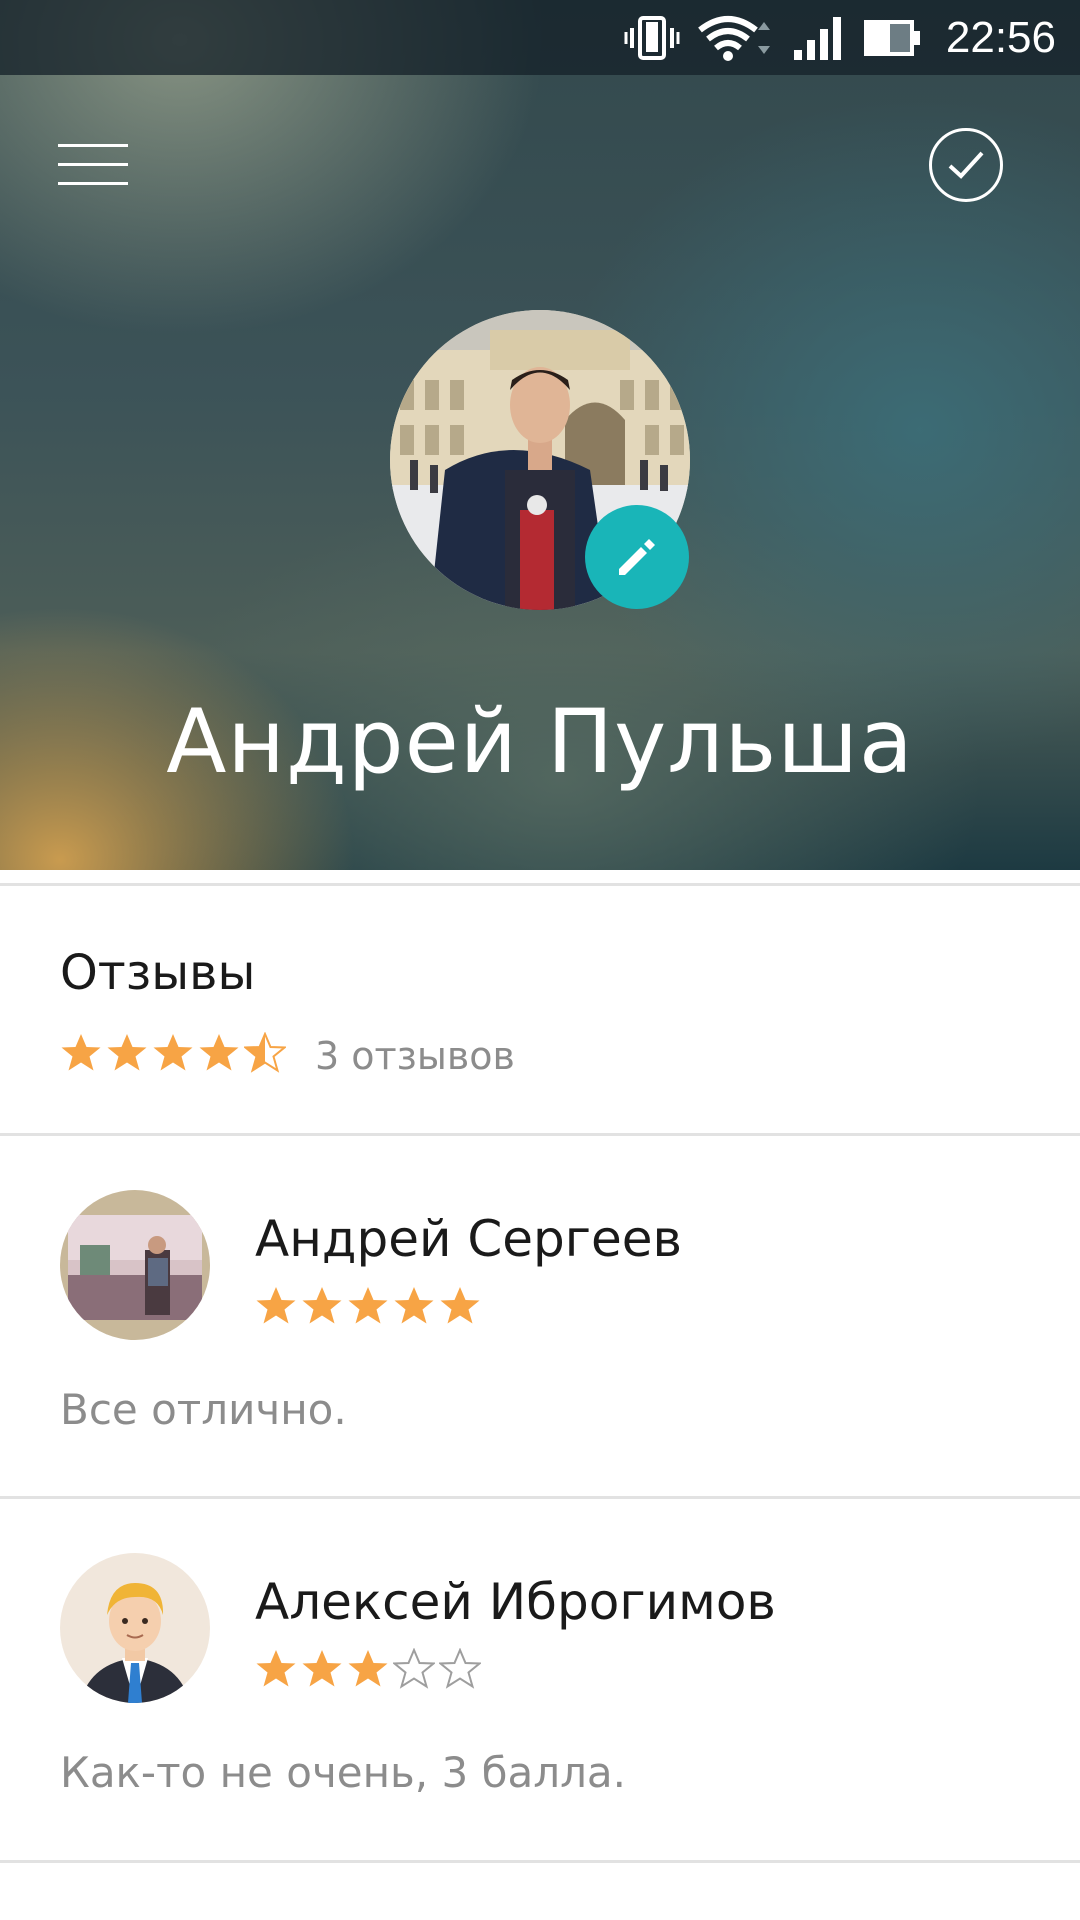 The width and height of the screenshot is (1080, 1920). Describe the element at coordinates (817, 38) in the screenshot. I see `signal-icon` at that location.